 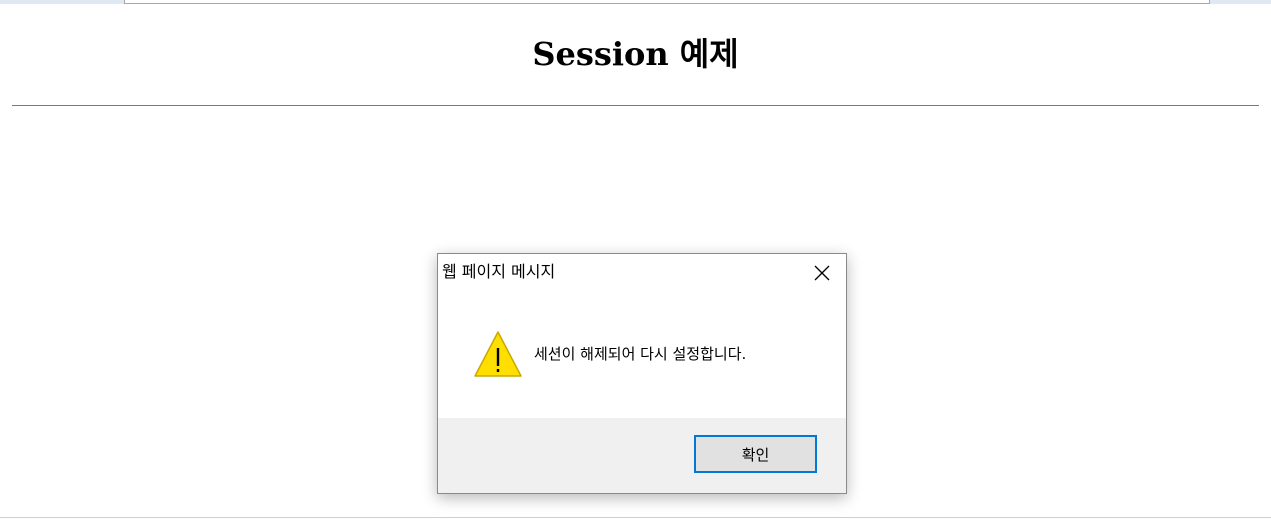 What do you see at coordinates (640, 354) in the screenshot?
I see `dialog-message: 세션이 해제되어 다시 설정합니다.` at bounding box center [640, 354].